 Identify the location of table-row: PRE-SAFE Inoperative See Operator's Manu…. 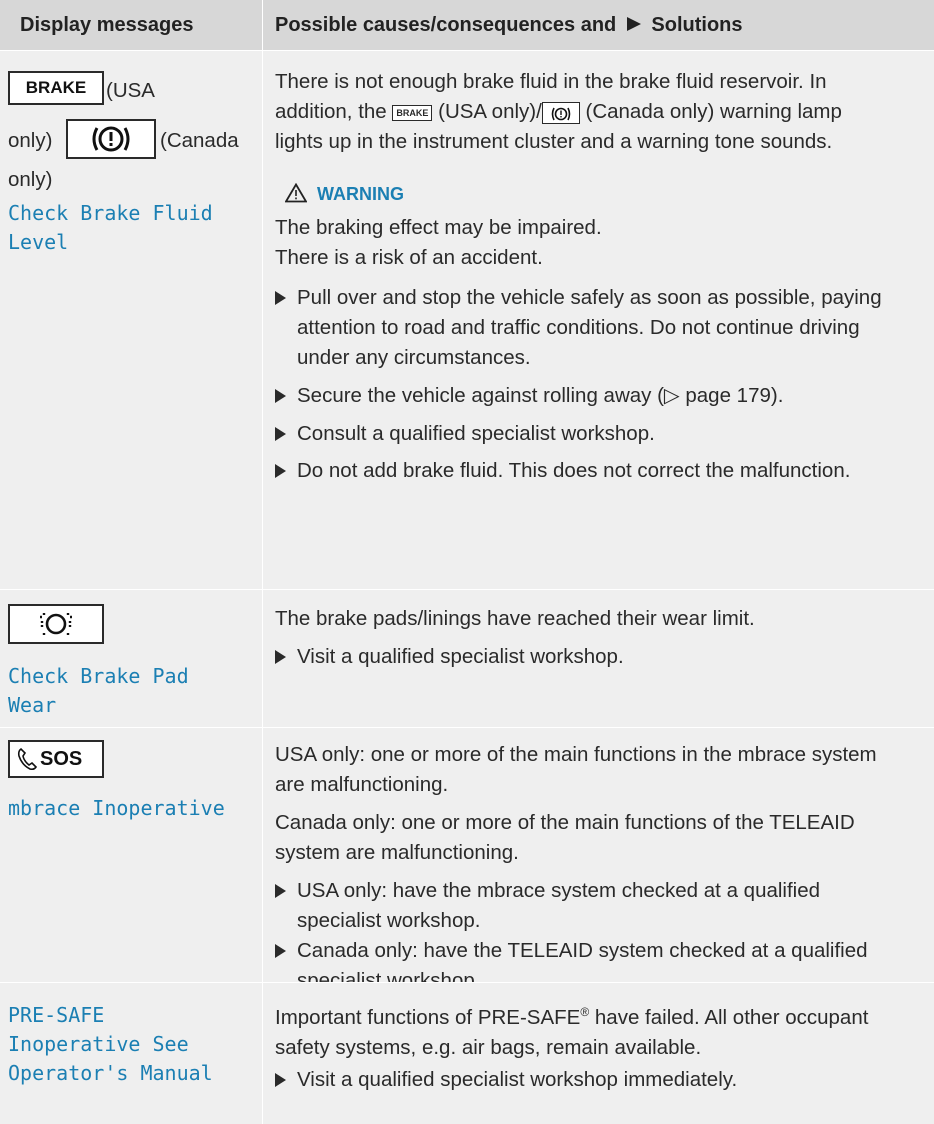
(467, 1053).